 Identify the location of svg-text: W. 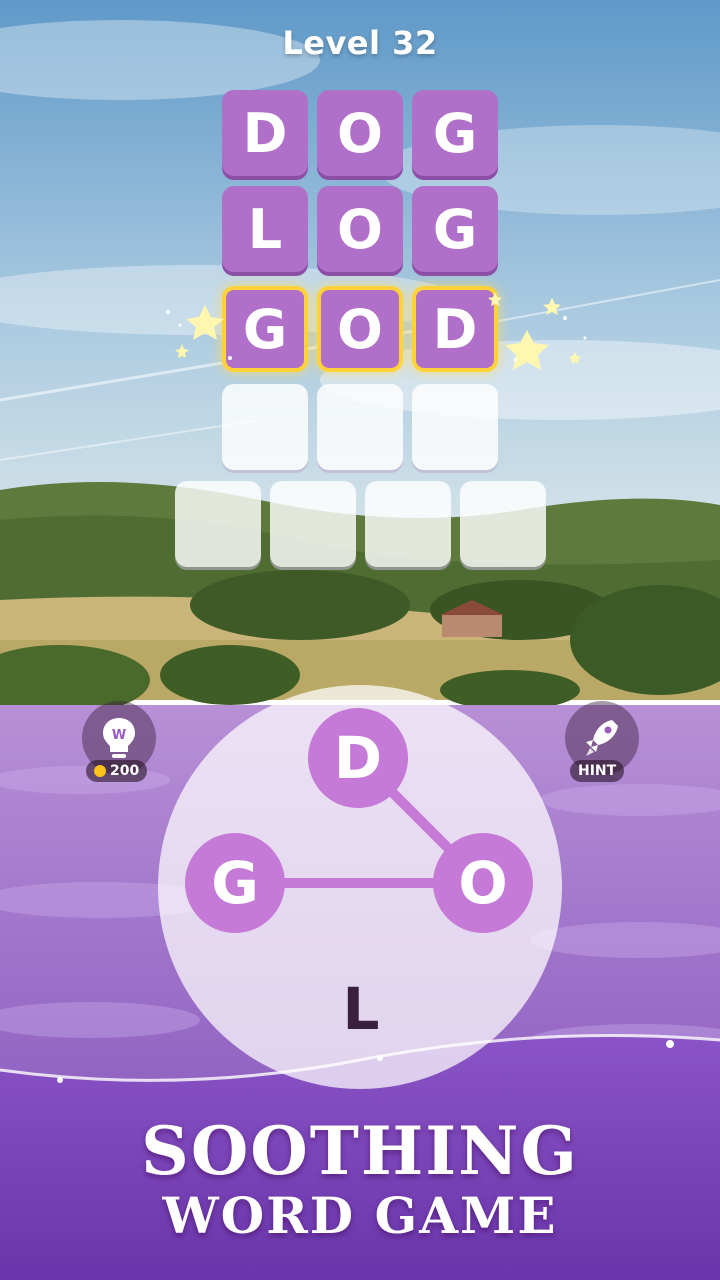
(119, 735).